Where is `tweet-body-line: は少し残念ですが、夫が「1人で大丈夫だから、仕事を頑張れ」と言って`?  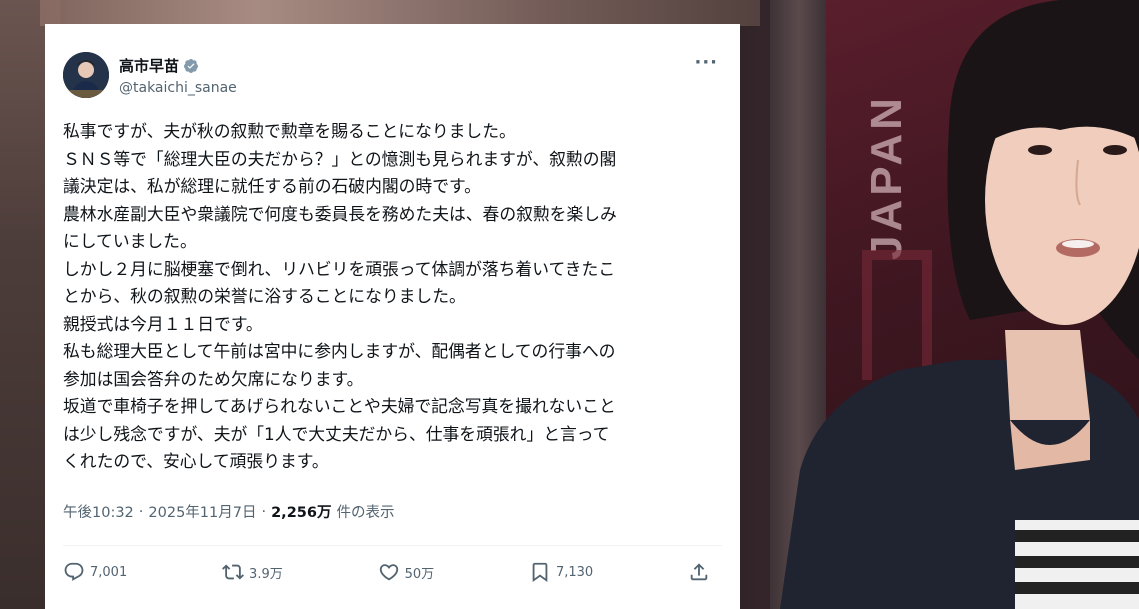
tweet-body-line: は少し残念ですが、夫が「1人で大丈夫だから、仕事を頑張れ」と言って is located at coordinates (336, 433).